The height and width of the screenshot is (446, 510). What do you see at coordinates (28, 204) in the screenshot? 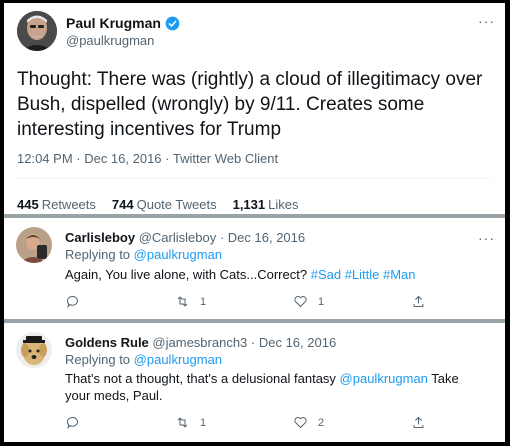
I see `retweets-count: 445` at bounding box center [28, 204].